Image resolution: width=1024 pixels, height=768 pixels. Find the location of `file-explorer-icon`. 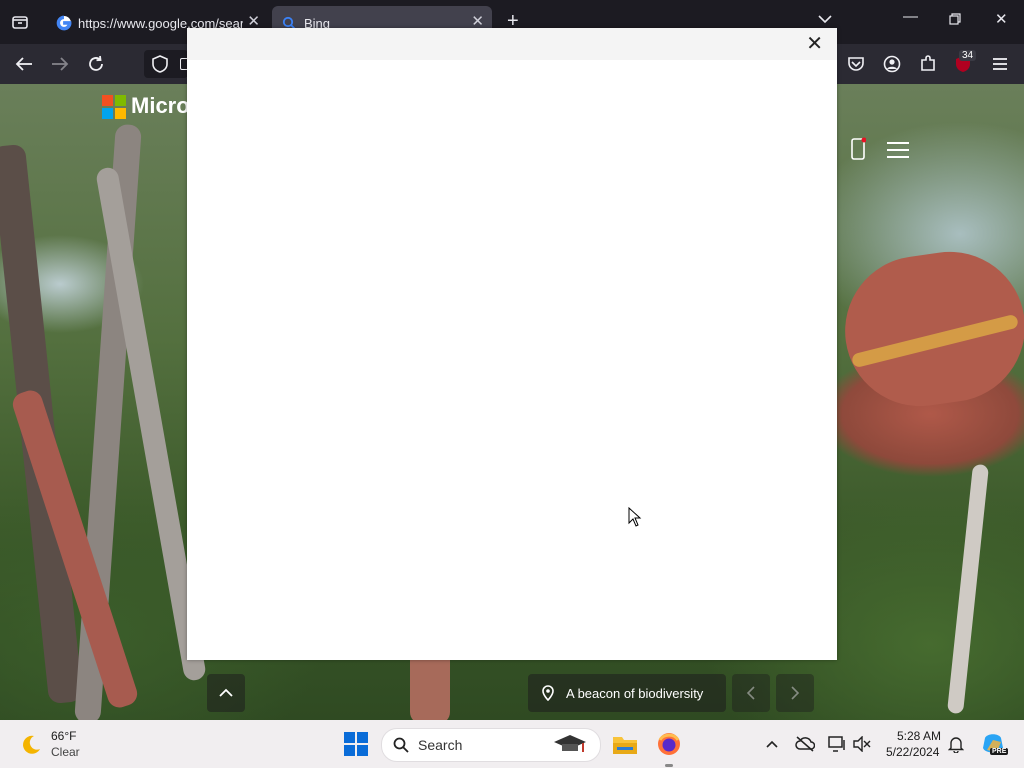

file-explorer-icon is located at coordinates (625, 744).